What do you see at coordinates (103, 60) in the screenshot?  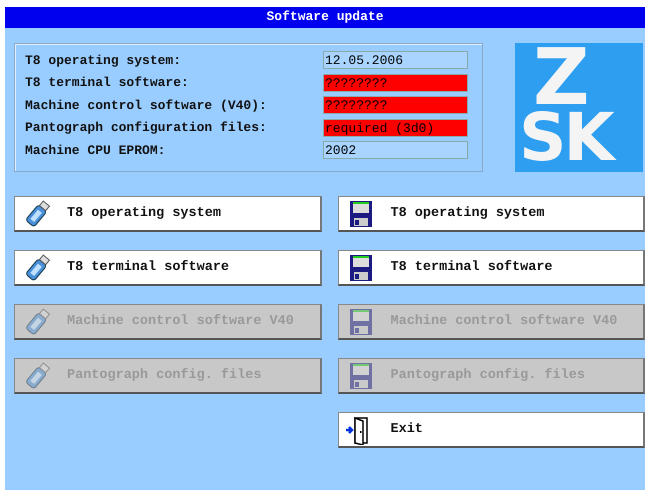 I see `version-label: T8 operating system:` at bounding box center [103, 60].